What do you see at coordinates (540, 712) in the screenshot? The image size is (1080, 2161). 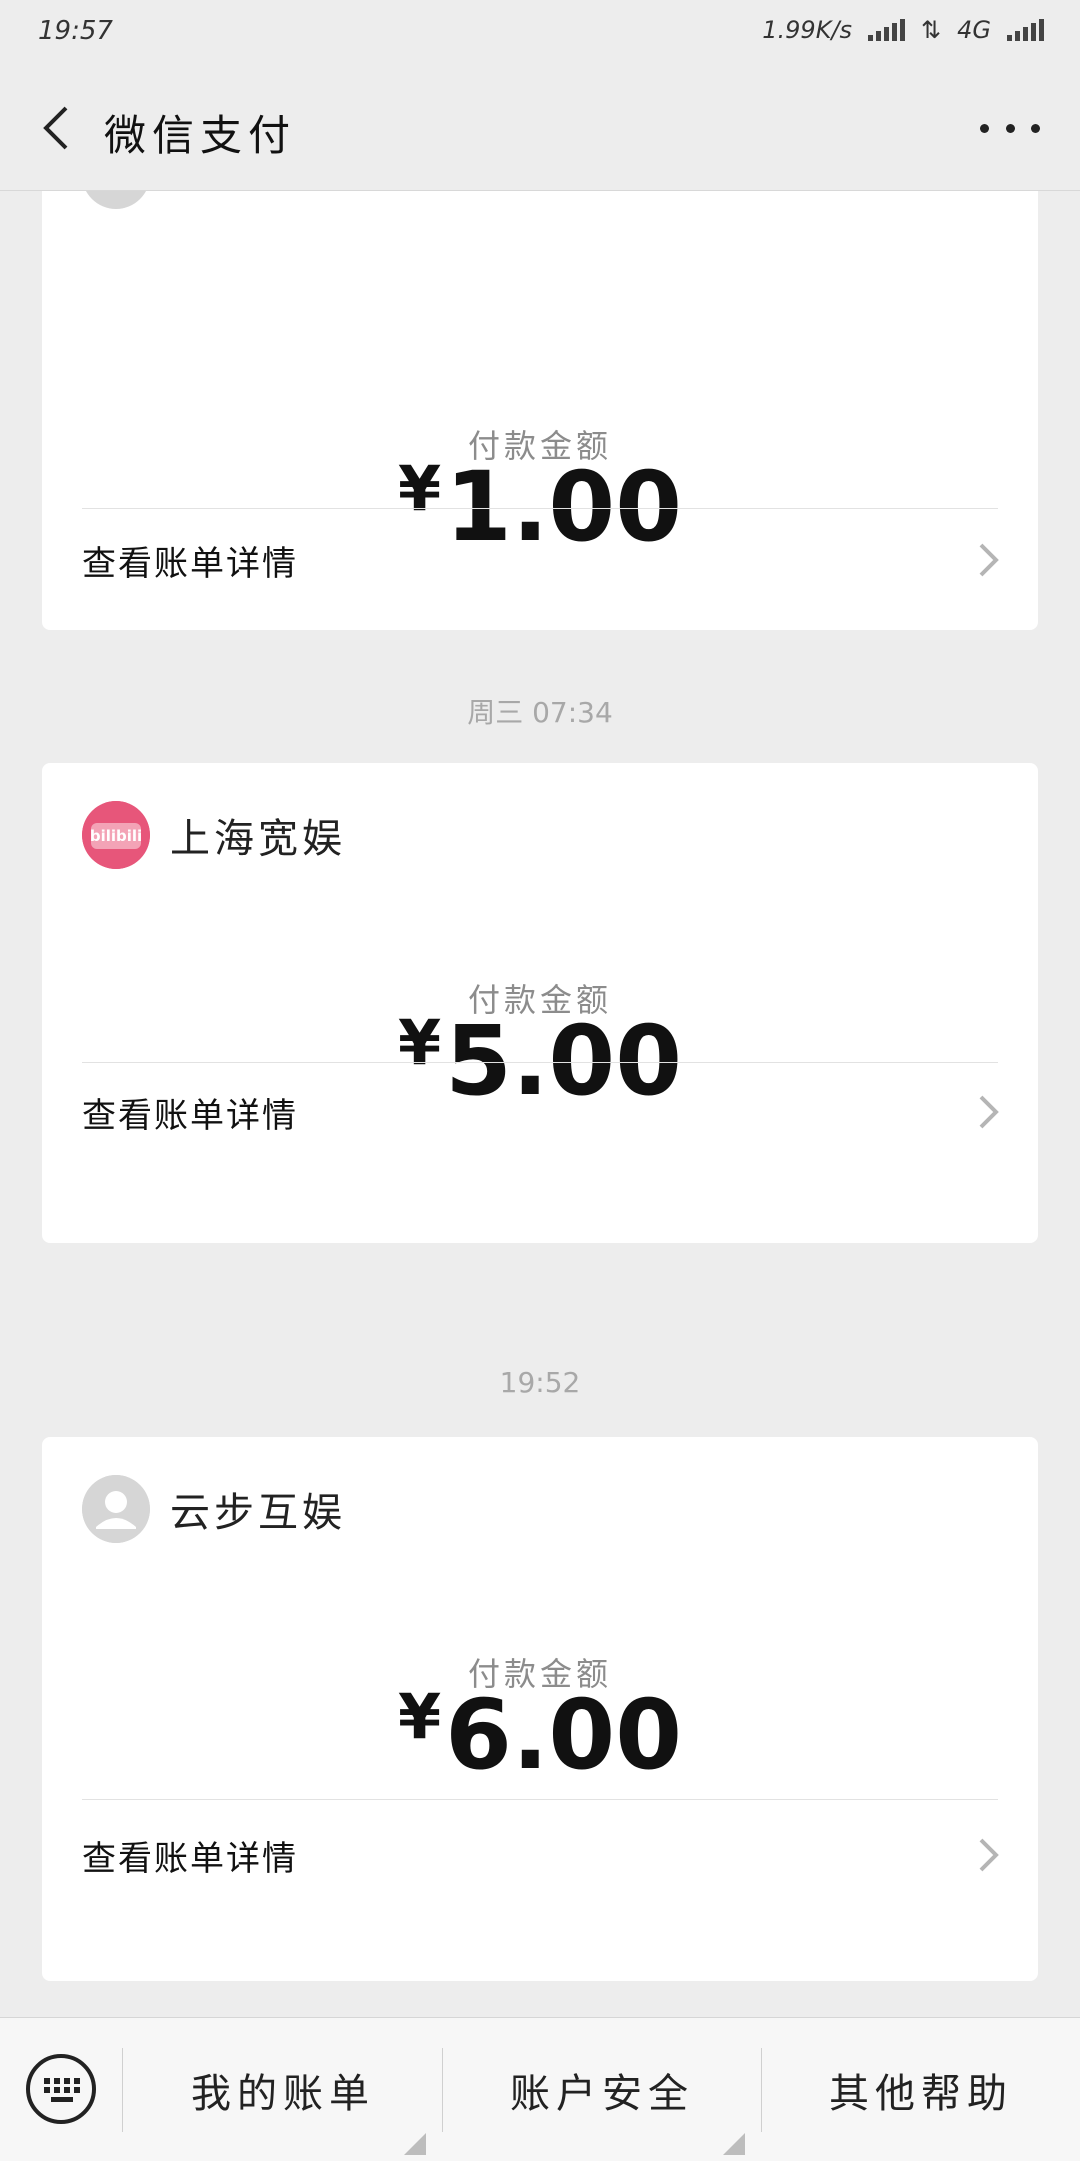 I see `timestamp: 周三 07:34` at bounding box center [540, 712].